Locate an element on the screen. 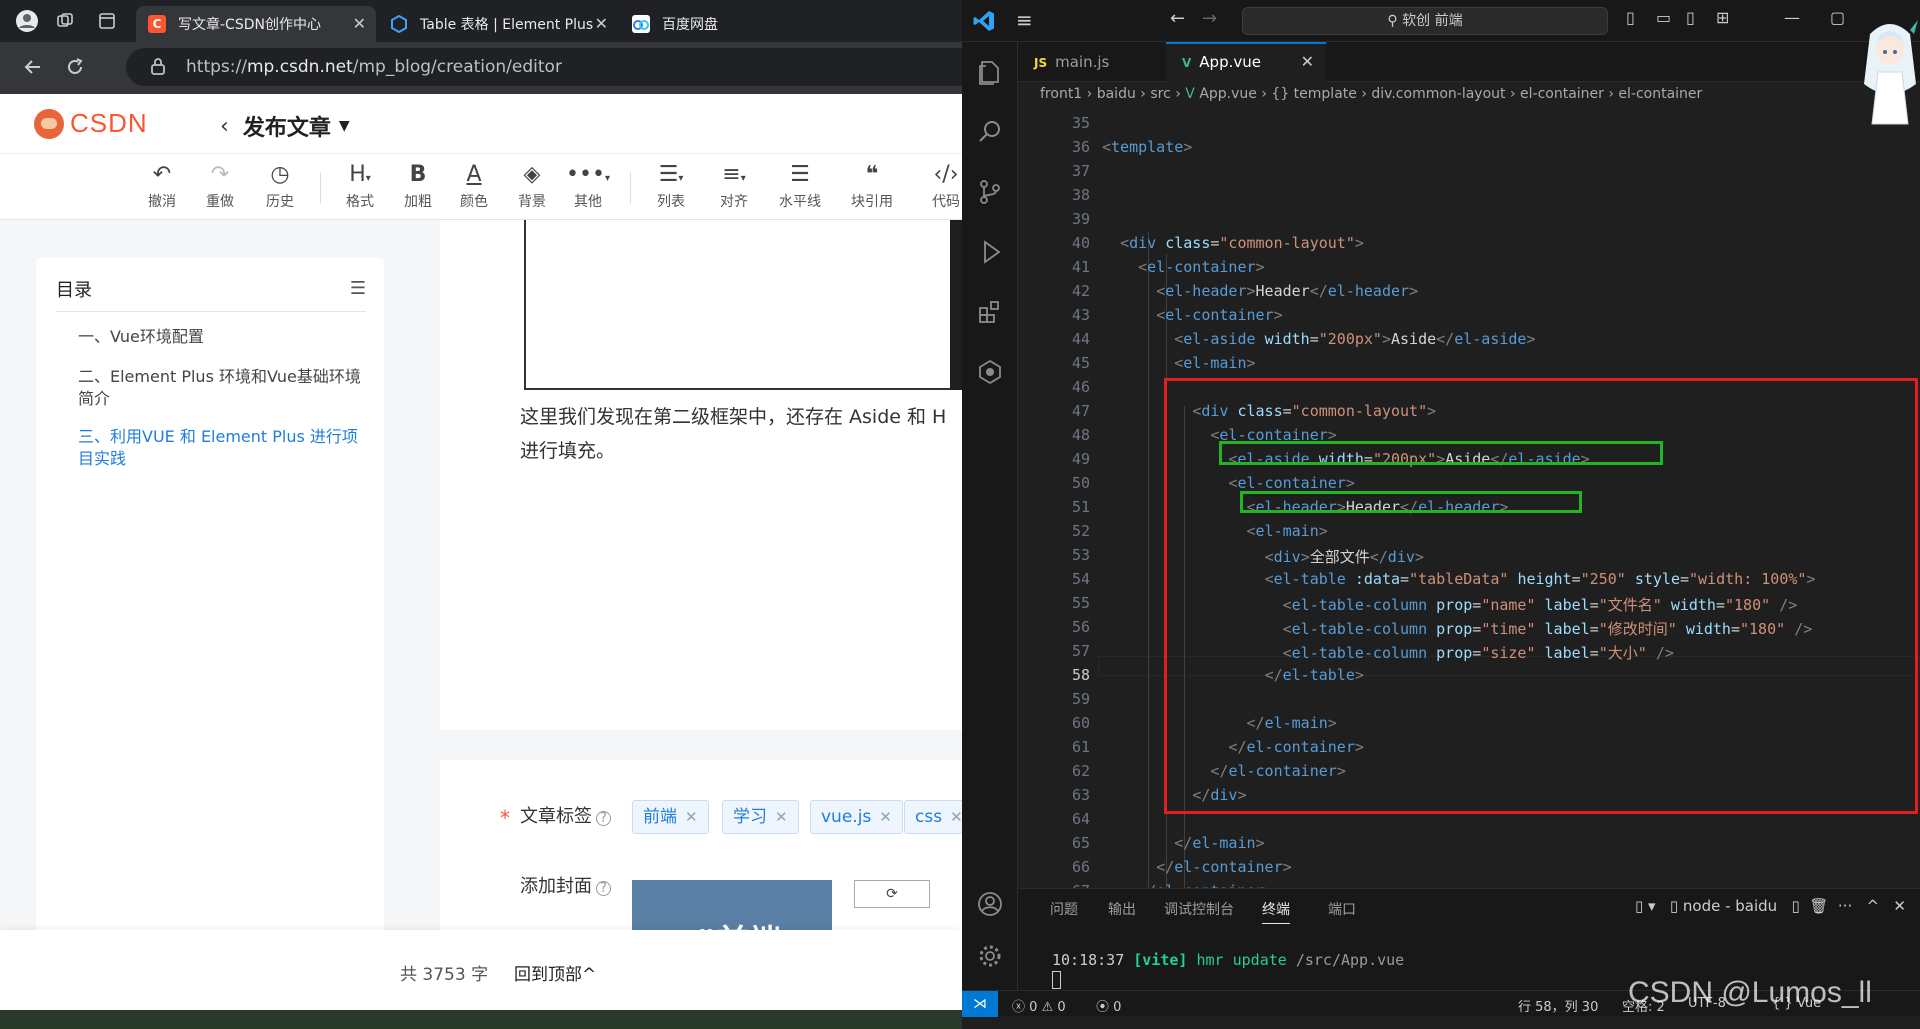 The width and height of the screenshot is (1920, 1029). workspaces-icon is located at coordinates (65, 21).